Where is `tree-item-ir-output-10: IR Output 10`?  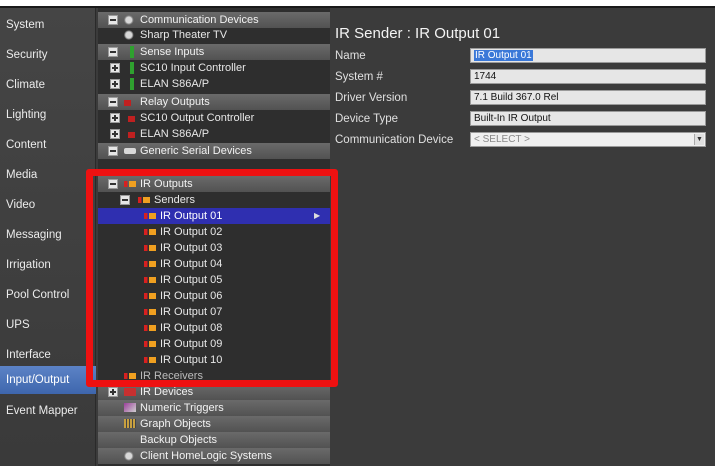
tree-item-ir-output-10: IR Output 10 is located at coordinates (214, 360).